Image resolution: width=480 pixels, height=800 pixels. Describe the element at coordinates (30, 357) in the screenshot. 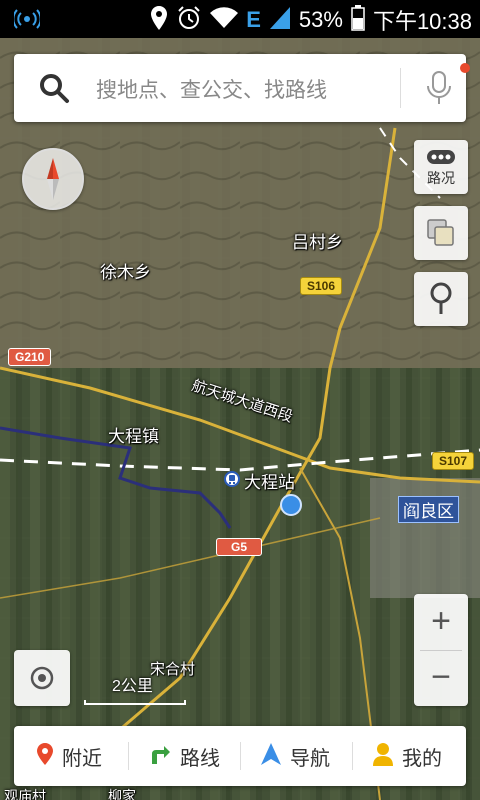

I see `road-badge-g210: G210` at that location.